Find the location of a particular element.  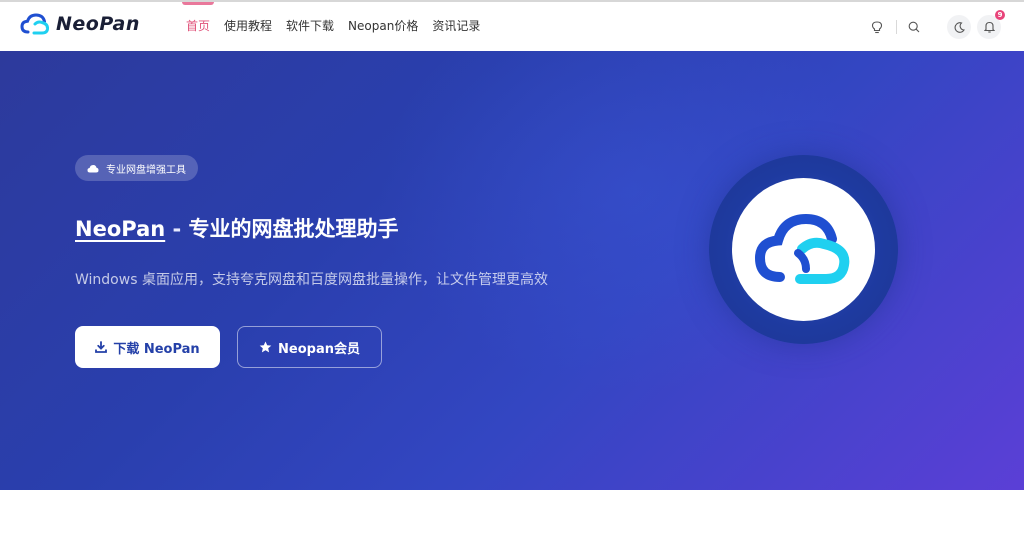

member-button: Neopan会员 is located at coordinates (309, 347).